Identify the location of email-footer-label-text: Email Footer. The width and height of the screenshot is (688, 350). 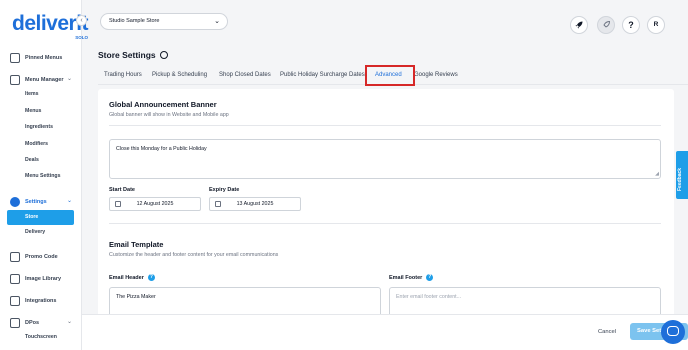
(406, 277).